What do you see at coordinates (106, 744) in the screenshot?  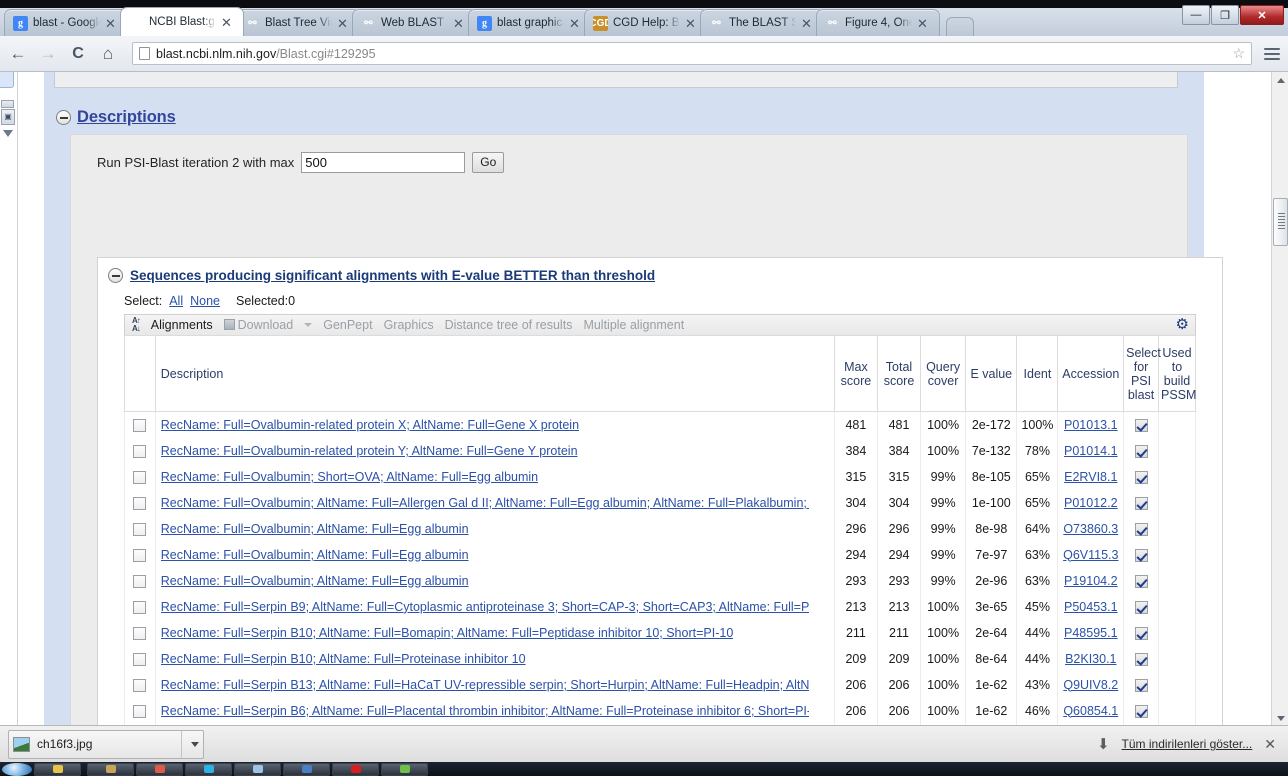 I see `download-item: ch16f3.jpg` at bounding box center [106, 744].